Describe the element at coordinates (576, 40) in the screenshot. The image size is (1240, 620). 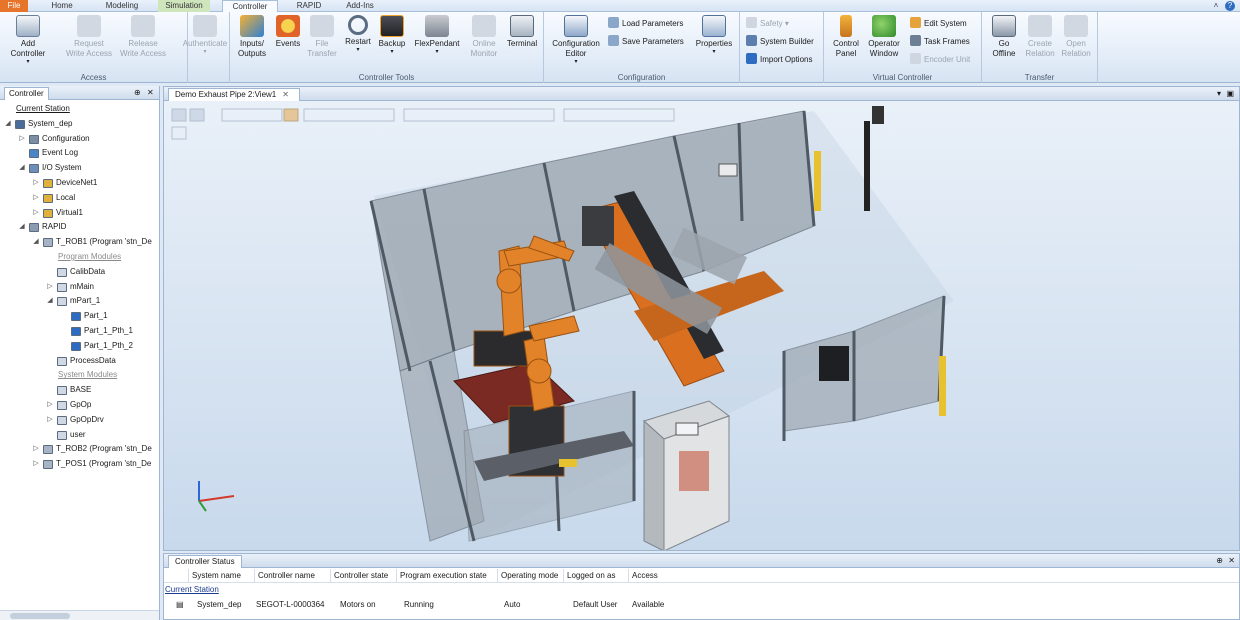
I see `configuration-editor-button: Configuration Editor ▾` at that location.